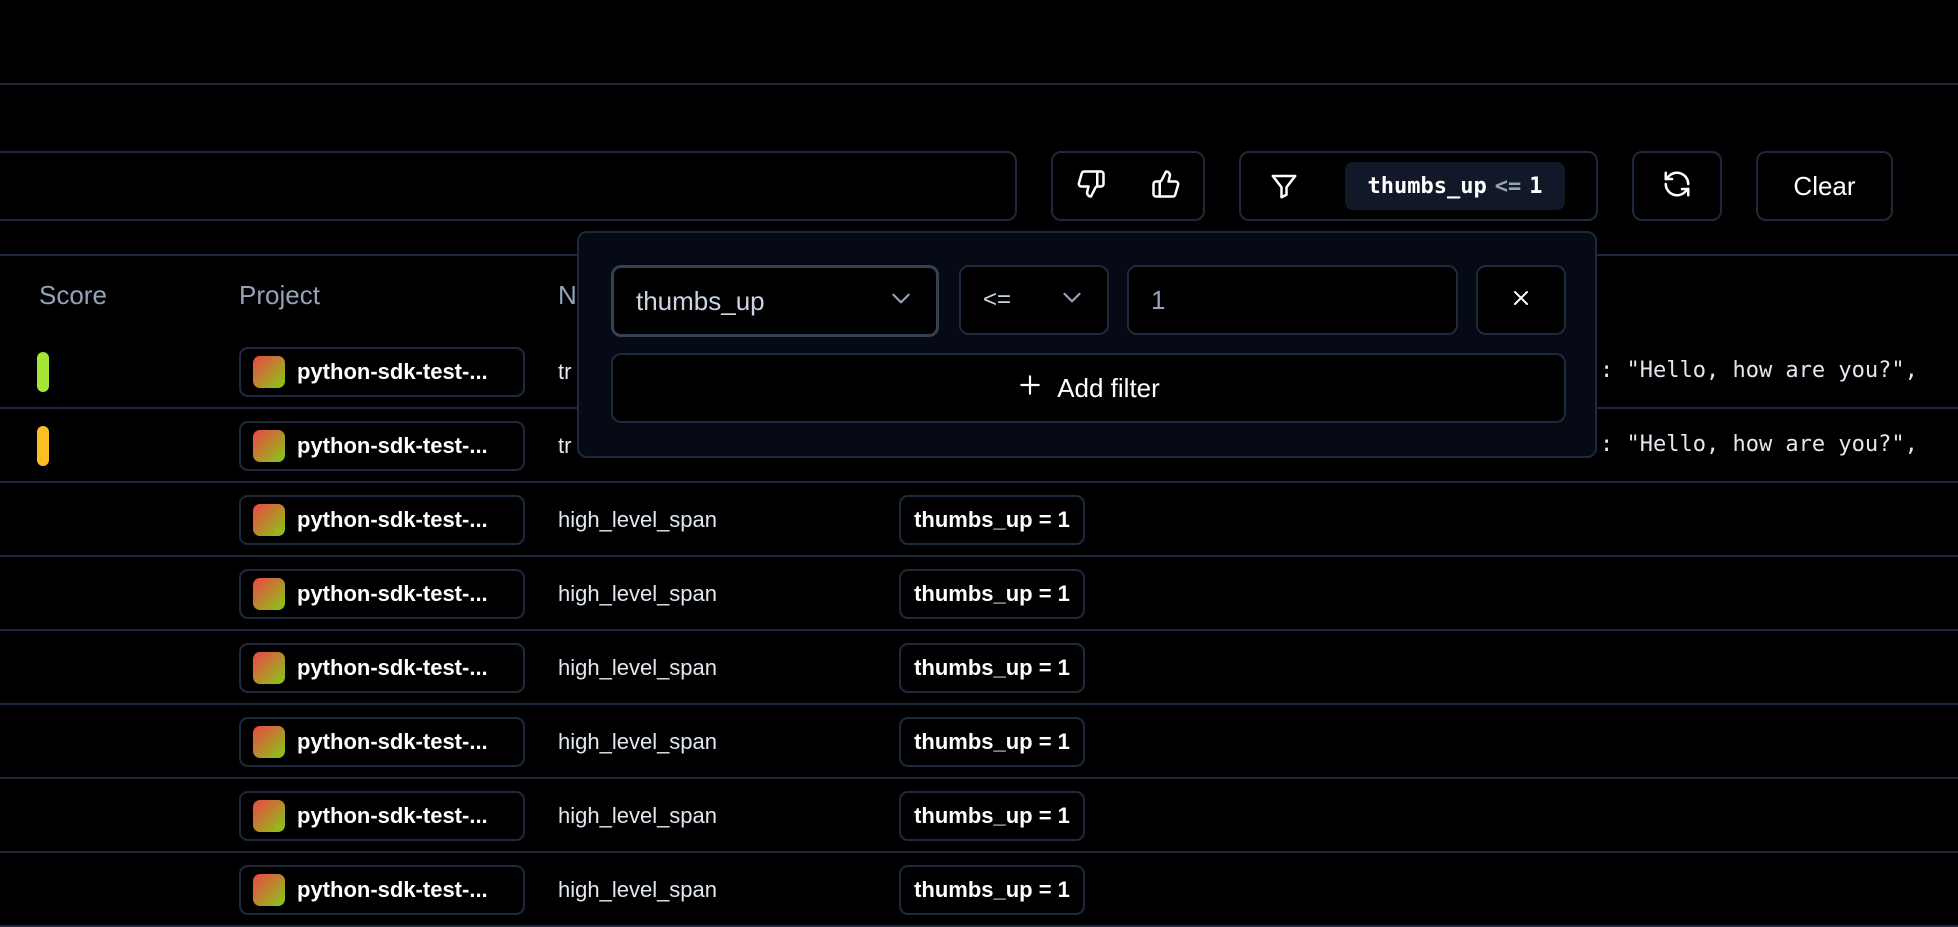 This screenshot has width=1958, height=927. Describe the element at coordinates (1427, 186) in the screenshot. I see `chip-field: thumbs_up` at that location.